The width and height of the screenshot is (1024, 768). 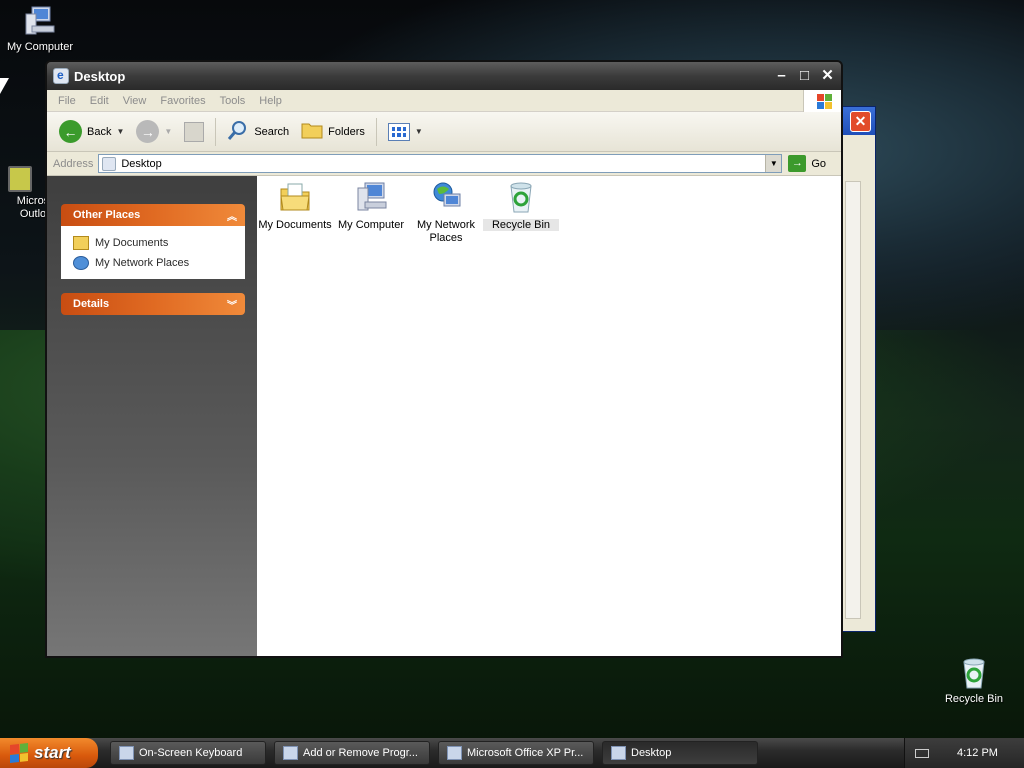 What do you see at coordinates (91, 131) in the screenshot?
I see `back-button: ← Back ▼` at bounding box center [91, 131].